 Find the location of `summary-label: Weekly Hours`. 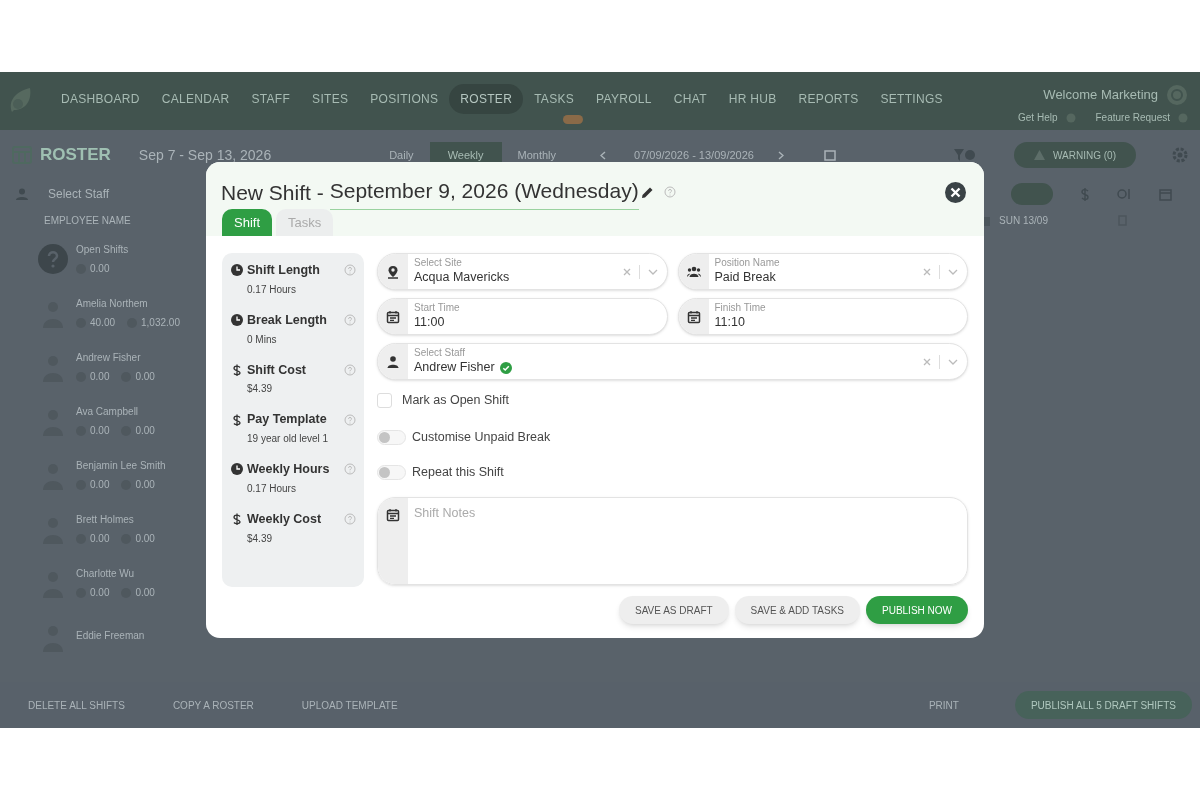

summary-label: Weekly Hours is located at coordinates (288, 469).